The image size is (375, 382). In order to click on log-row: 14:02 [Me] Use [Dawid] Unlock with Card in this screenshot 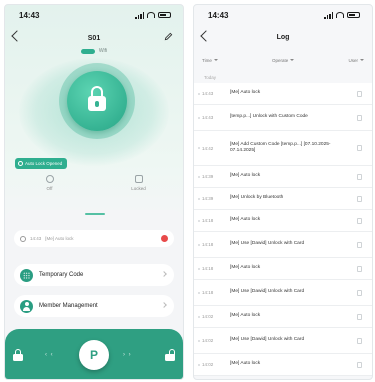, I will do `click(283, 341)`.